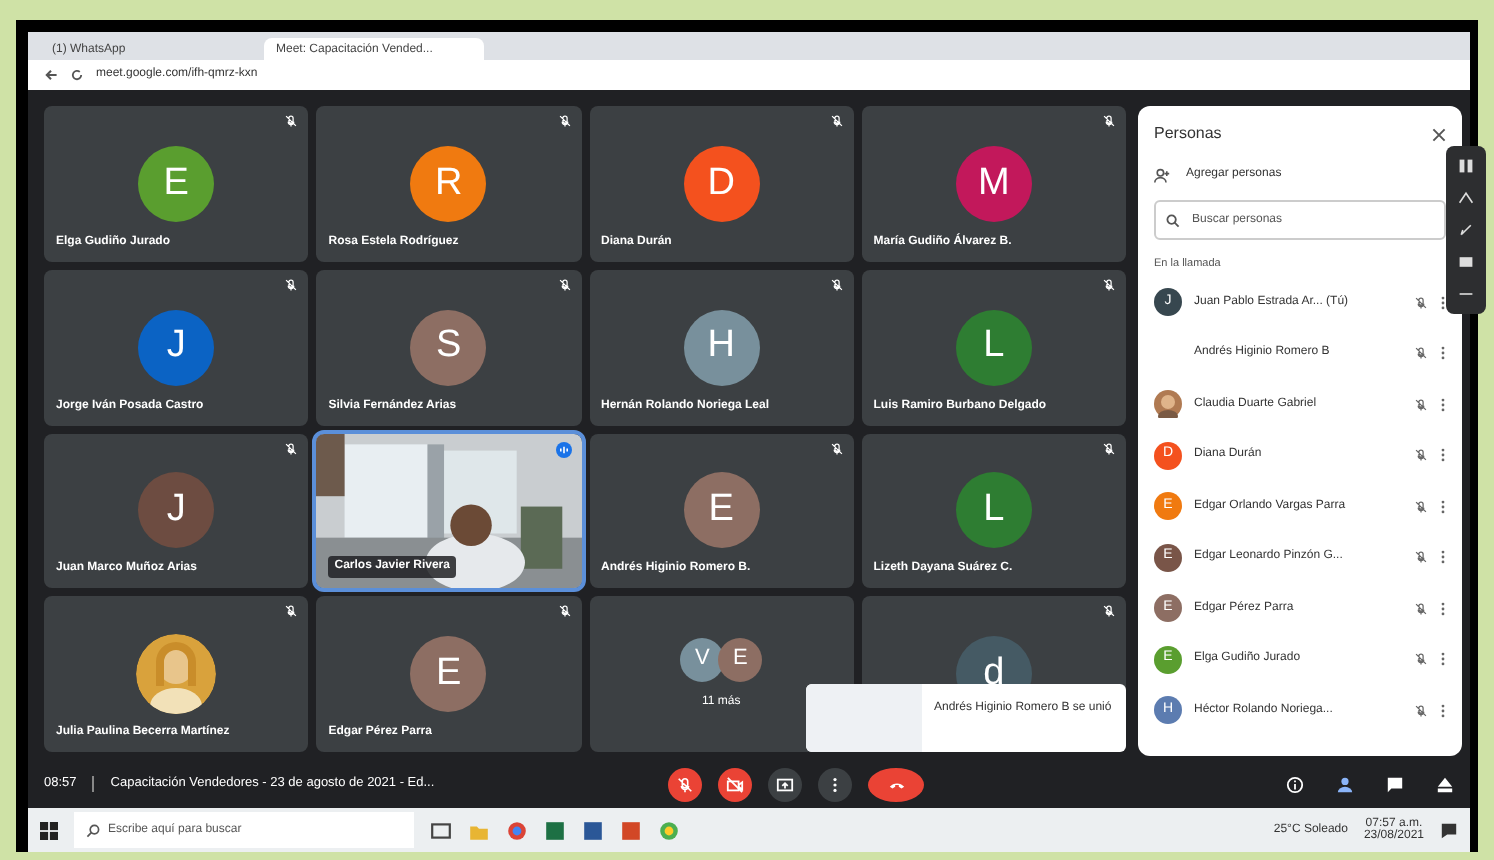 The width and height of the screenshot is (1494, 860). What do you see at coordinates (1466, 230) in the screenshot?
I see `pen-icon` at bounding box center [1466, 230].